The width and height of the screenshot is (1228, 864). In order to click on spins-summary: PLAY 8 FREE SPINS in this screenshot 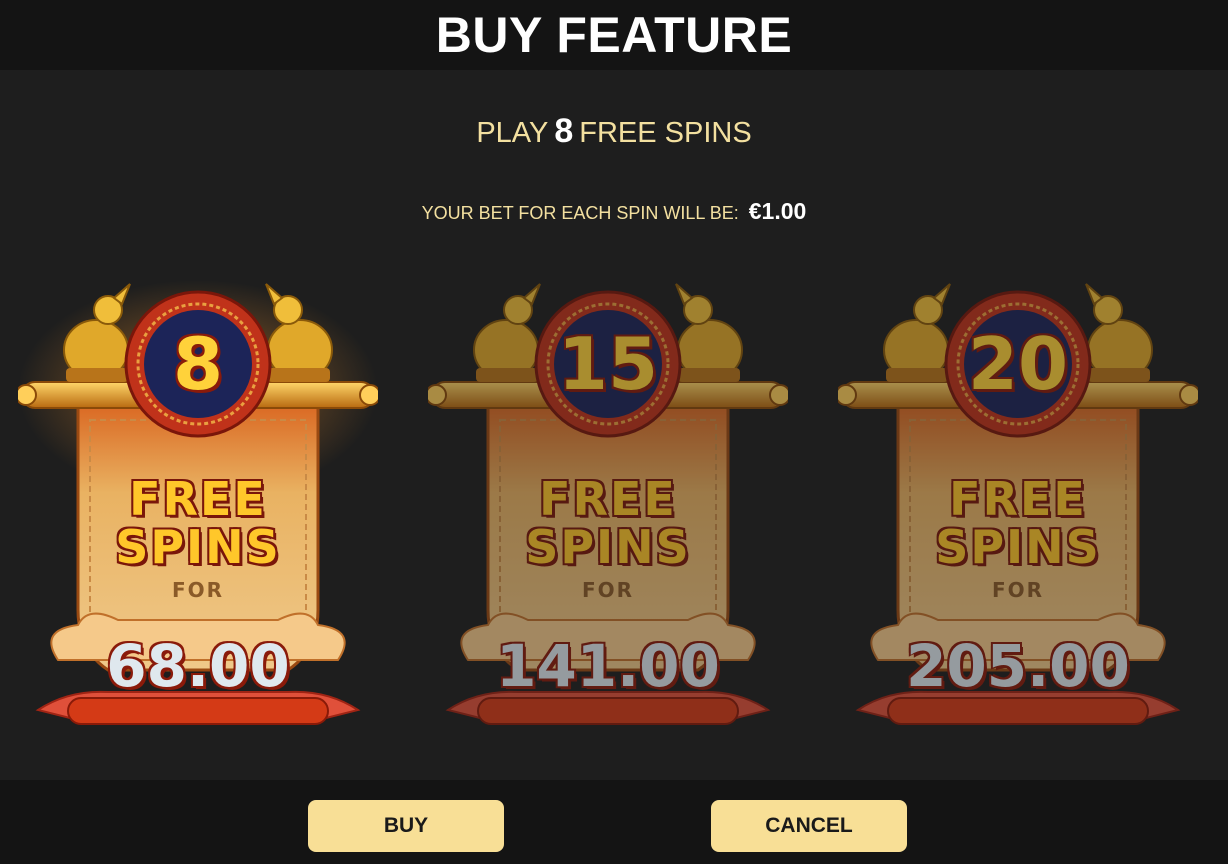, I will do `click(614, 131)`.